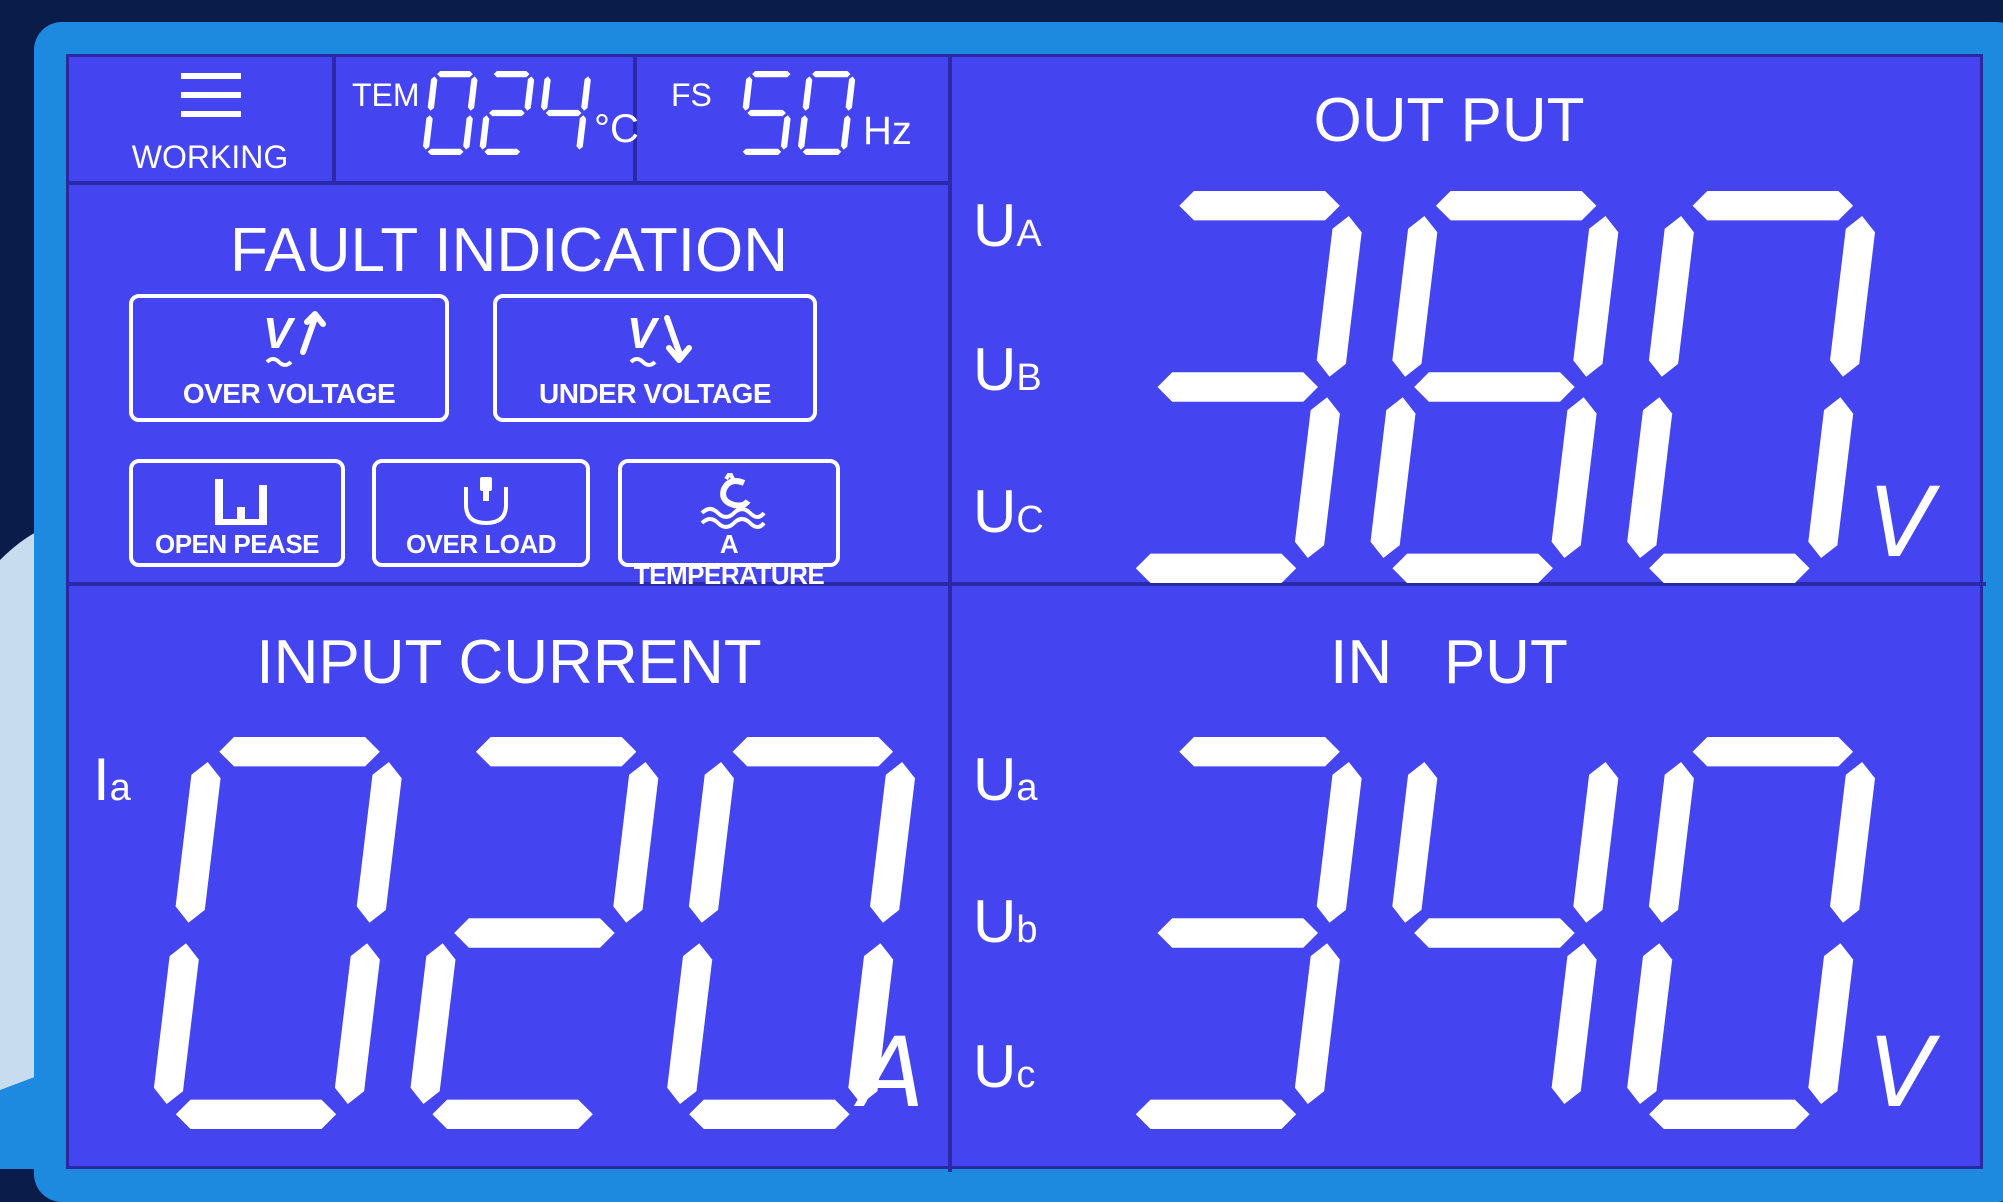 The image size is (2003, 1202). I want to click on open-phase-indicator: OPEN PEASE, so click(237, 513).